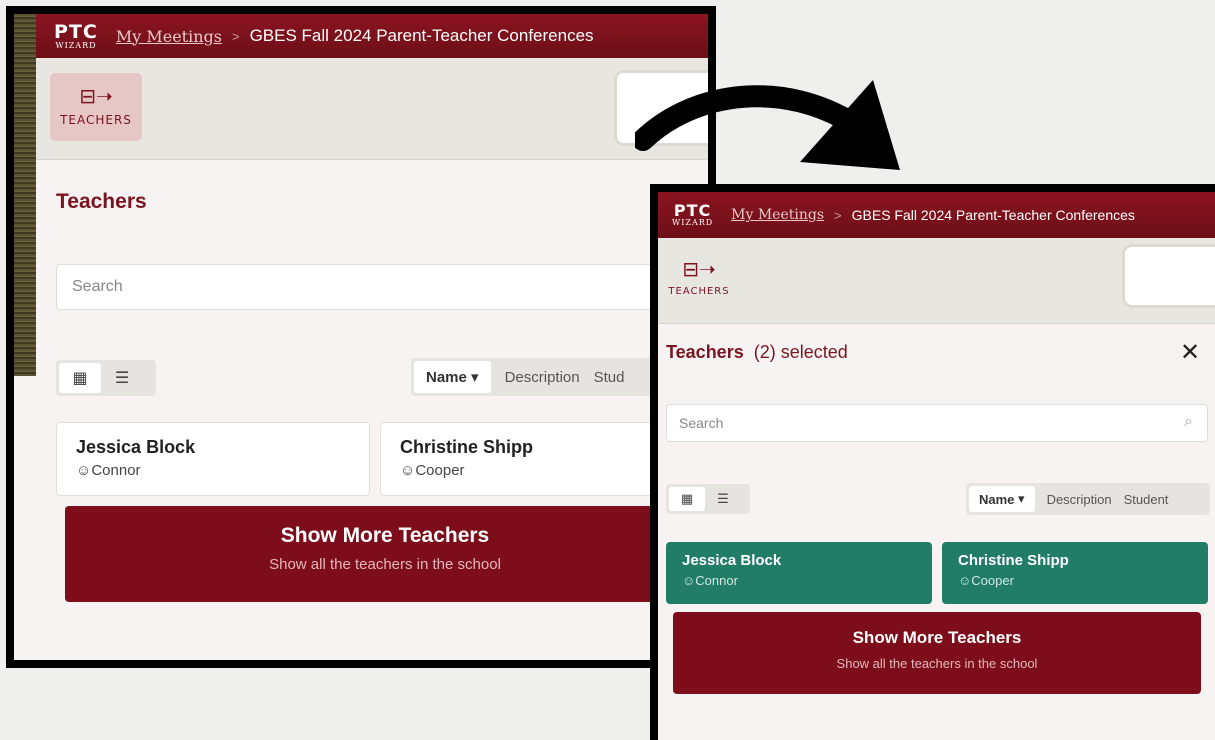  Describe the element at coordinates (376, 287) in the screenshot. I see `search-input: Search` at that location.